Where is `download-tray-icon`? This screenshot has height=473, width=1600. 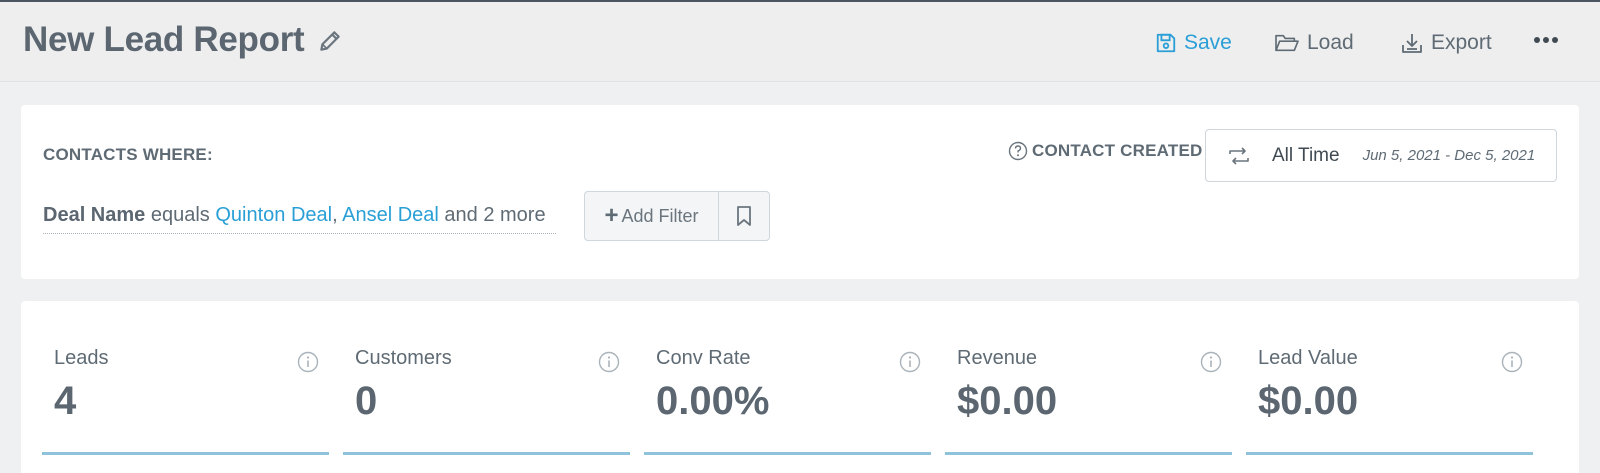
download-tray-icon is located at coordinates (1412, 43).